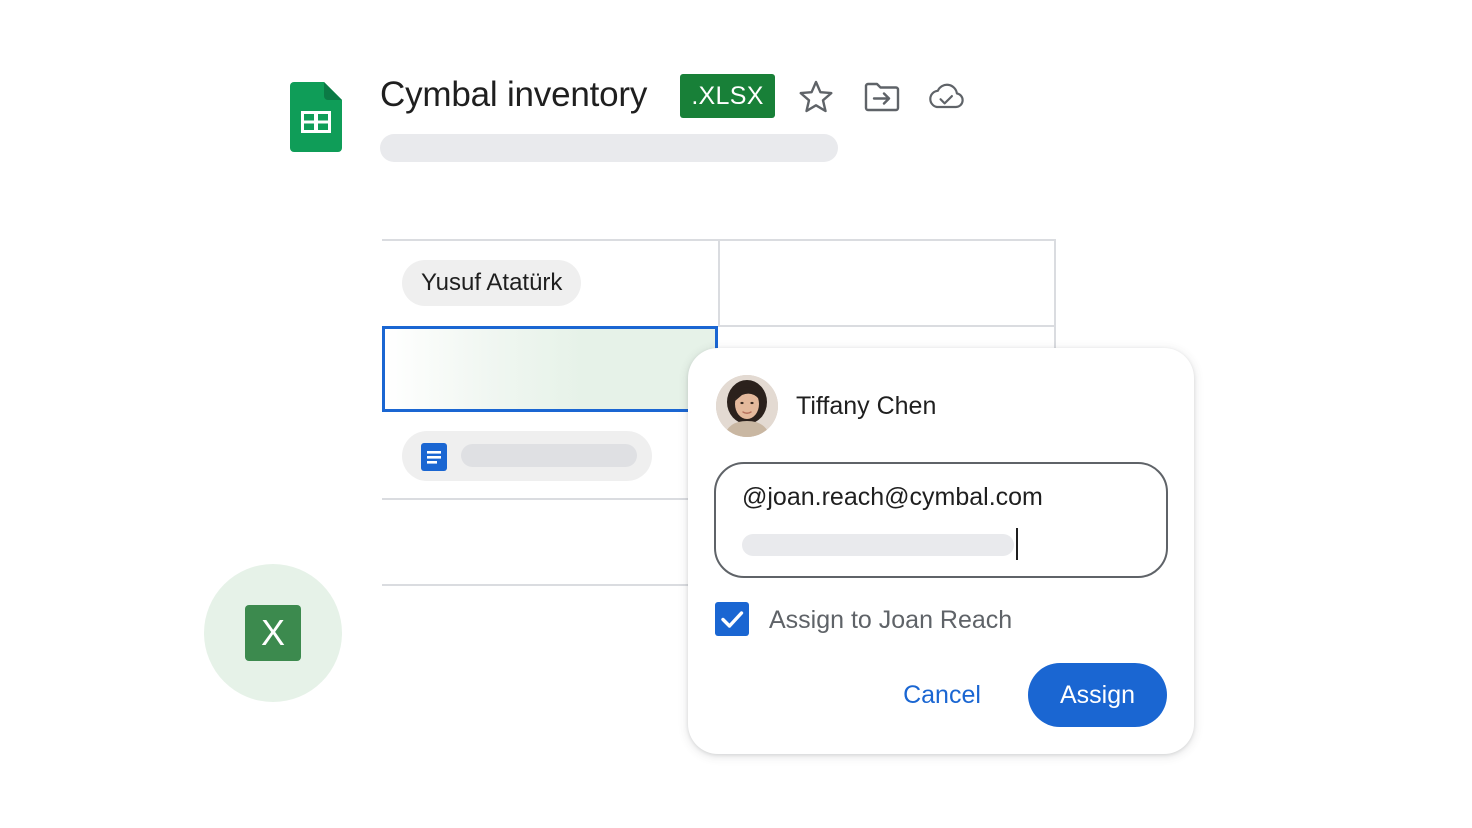 Image resolution: width=1472 pixels, height=828 pixels. I want to click on star-button, so click(816, 97).